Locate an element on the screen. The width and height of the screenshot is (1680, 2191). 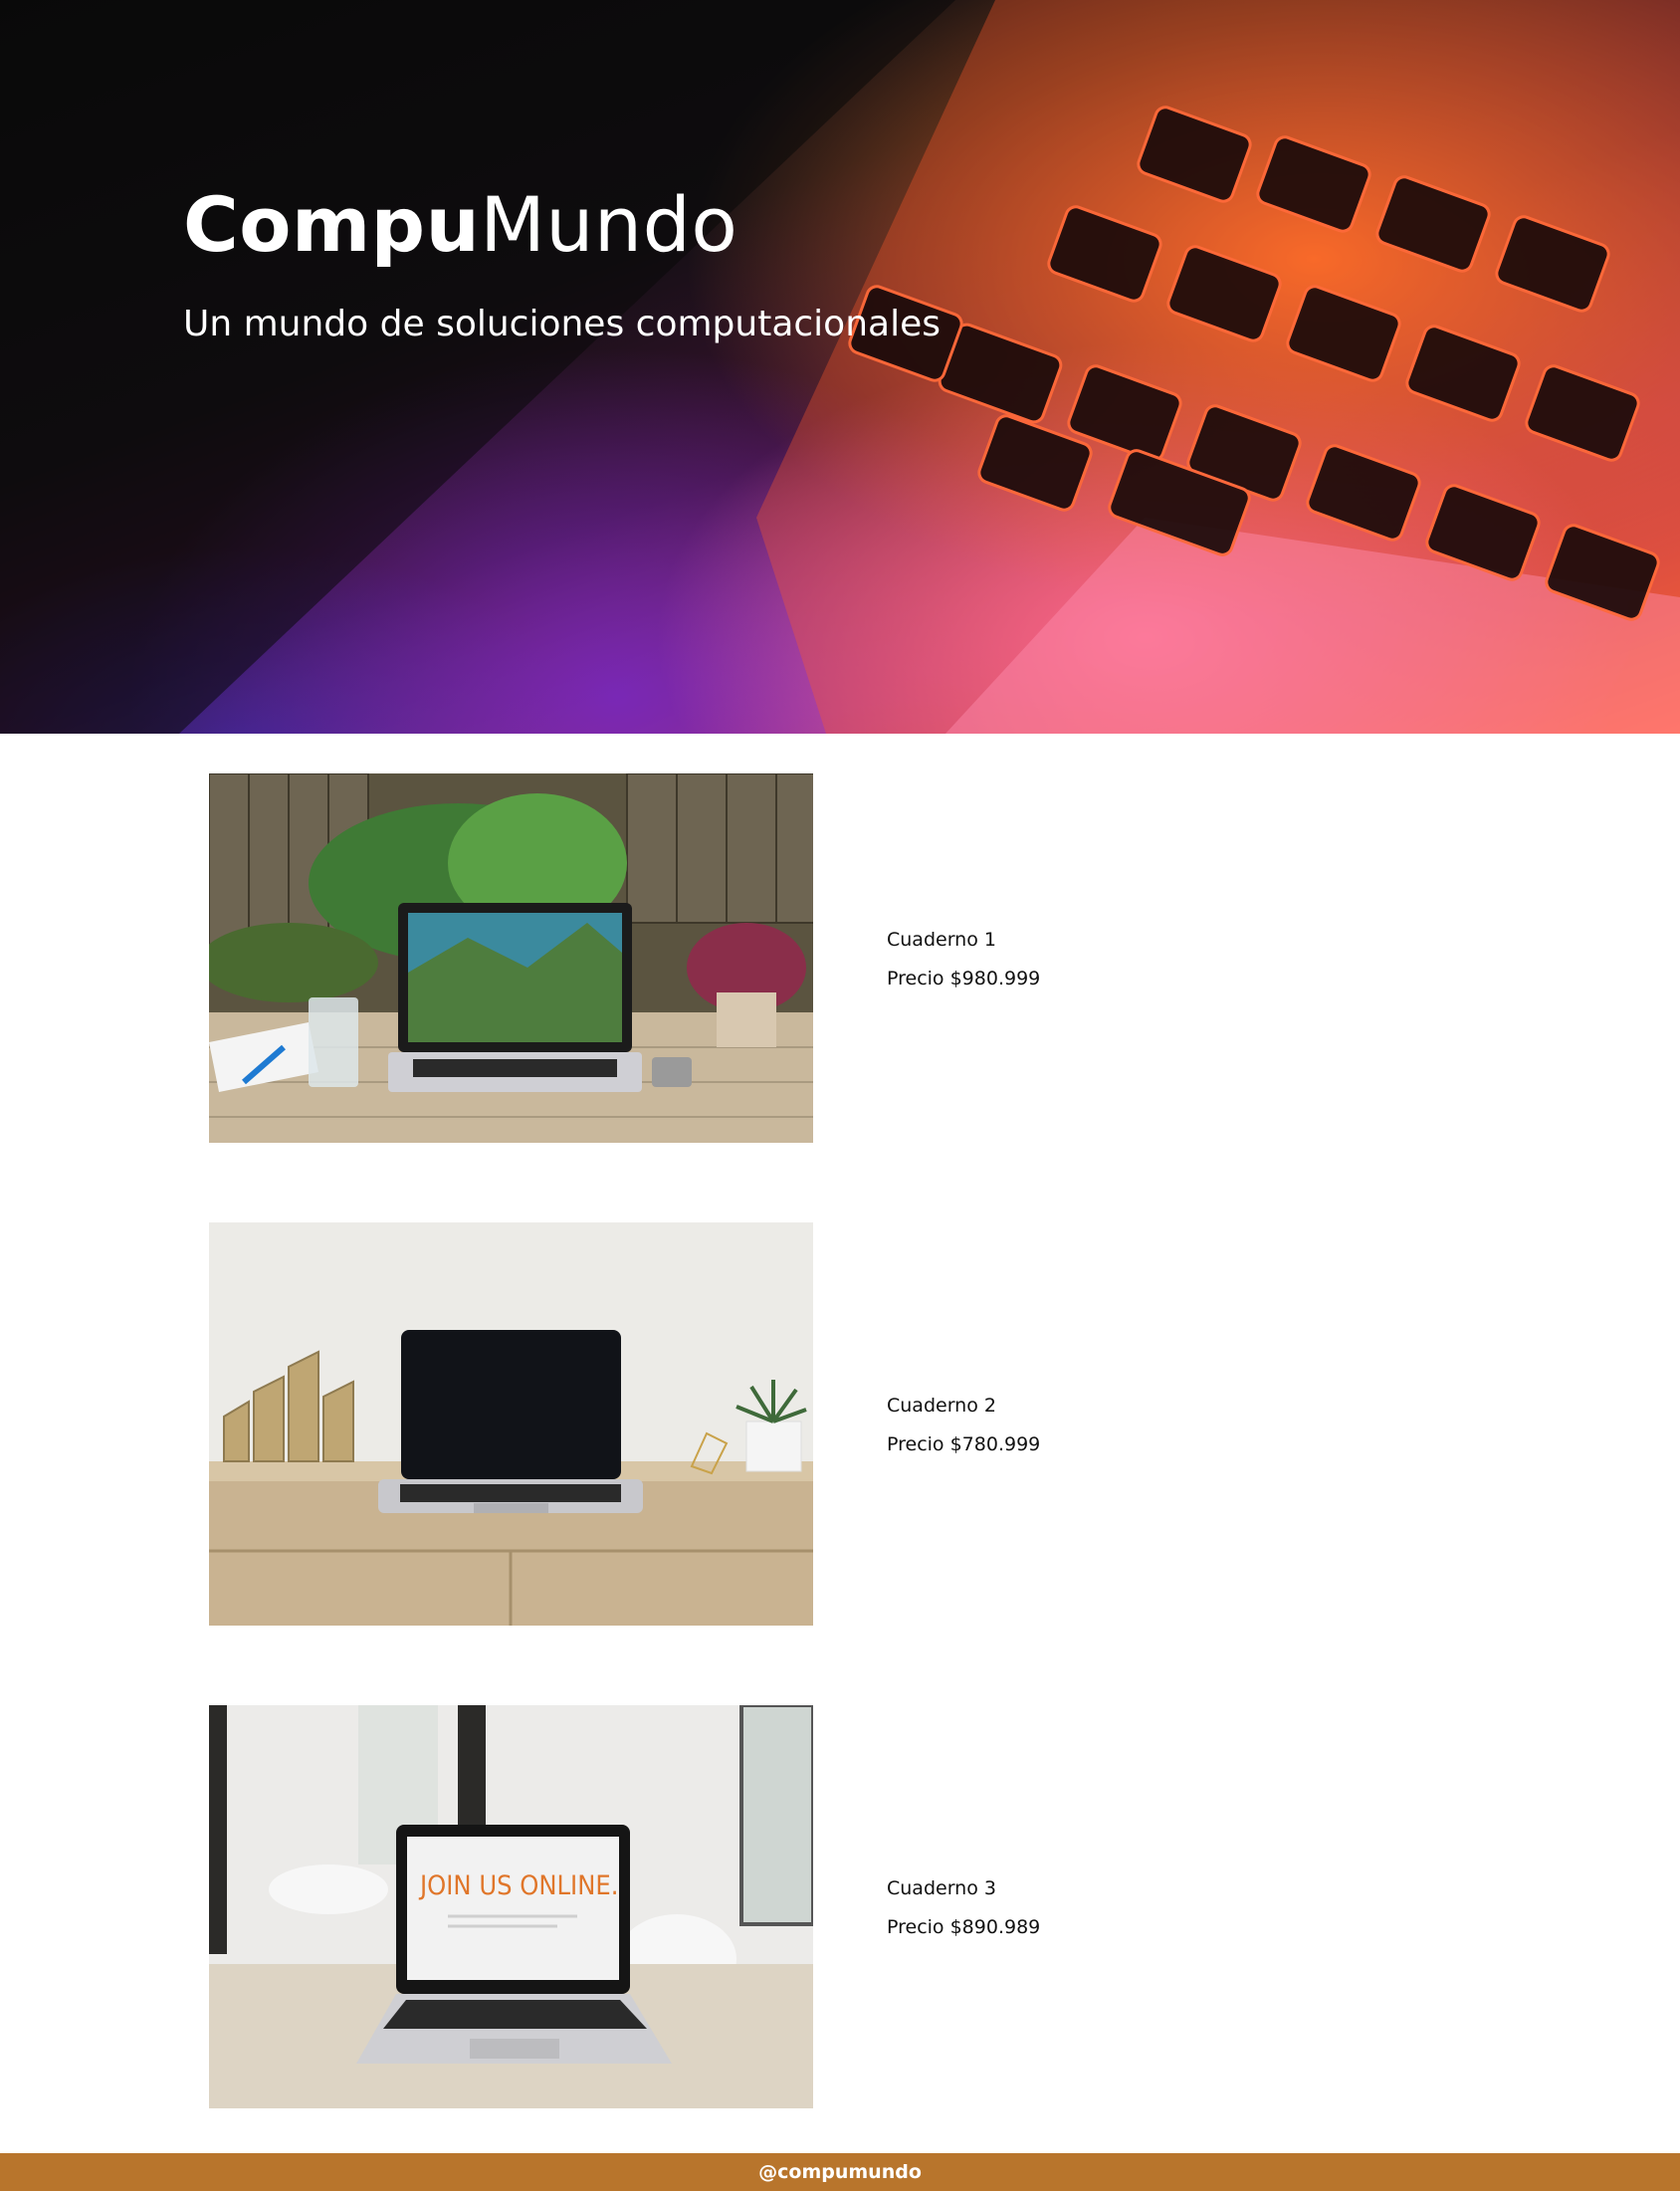
product-2-price: Precio $780.999 is located at coordinates (964, 1444).